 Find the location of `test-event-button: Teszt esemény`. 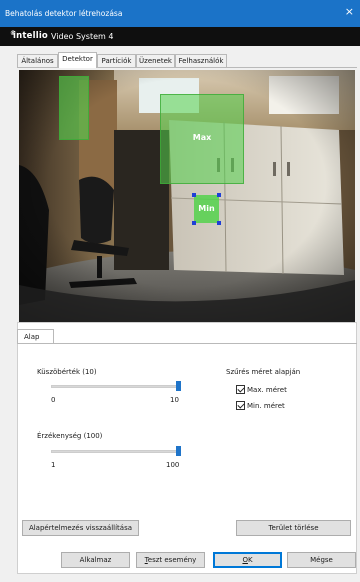

test-event-button: Teszt esemény is located at coordinates (170, 560).